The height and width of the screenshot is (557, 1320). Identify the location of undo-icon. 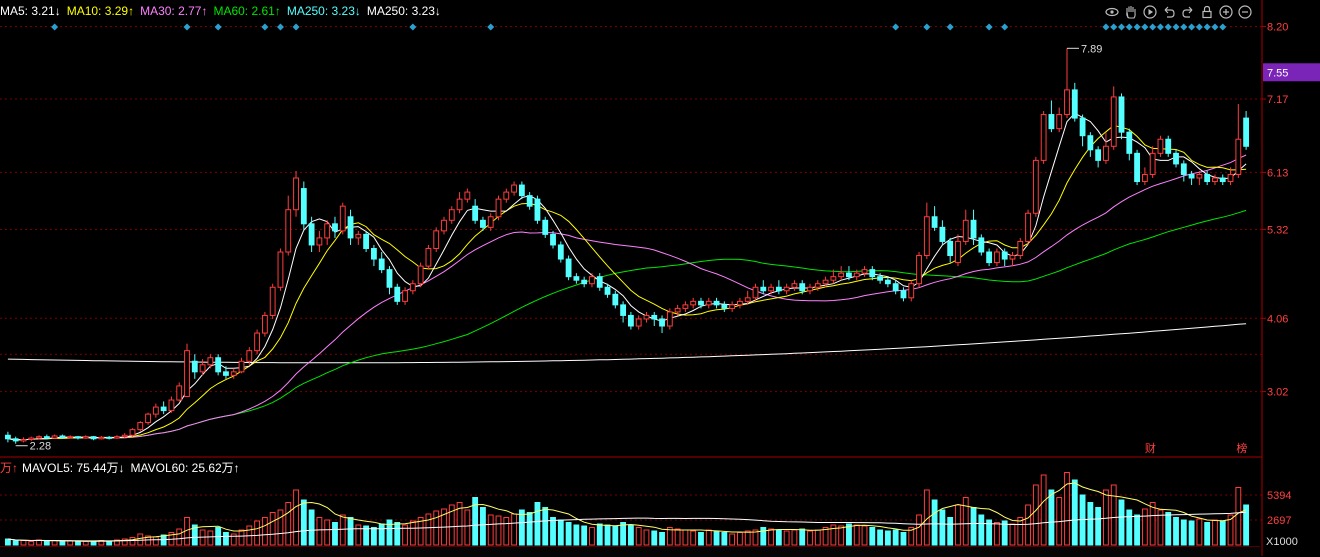
(1169, 12).